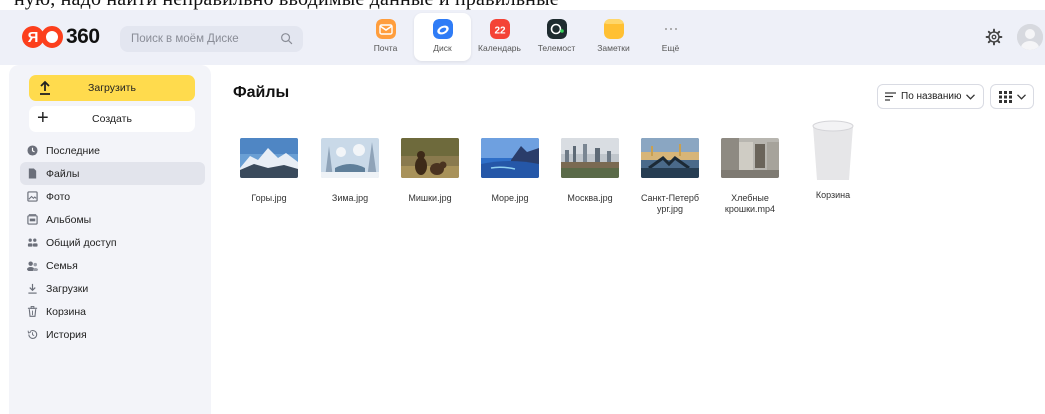 The width and height of the screenshot is (1045, 414). Describe the element at coordinates (32, 242) in the screenshot. I see `shared-icon` at that location.